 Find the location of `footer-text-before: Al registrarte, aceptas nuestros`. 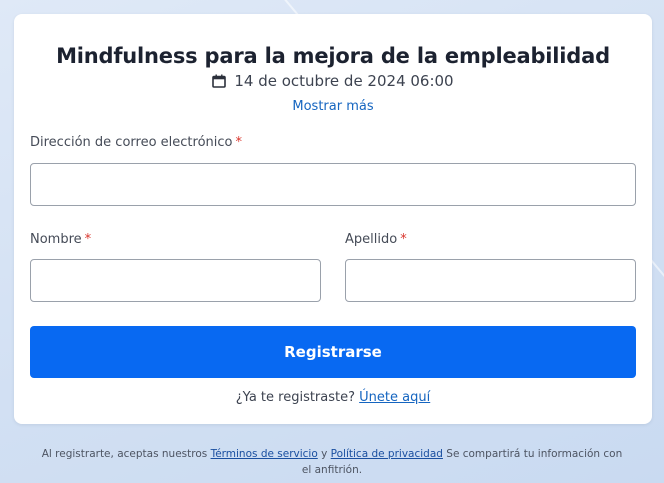

footer-text-before: Al registrarte, aceptas nuestros is located at coordinates (126, 454).